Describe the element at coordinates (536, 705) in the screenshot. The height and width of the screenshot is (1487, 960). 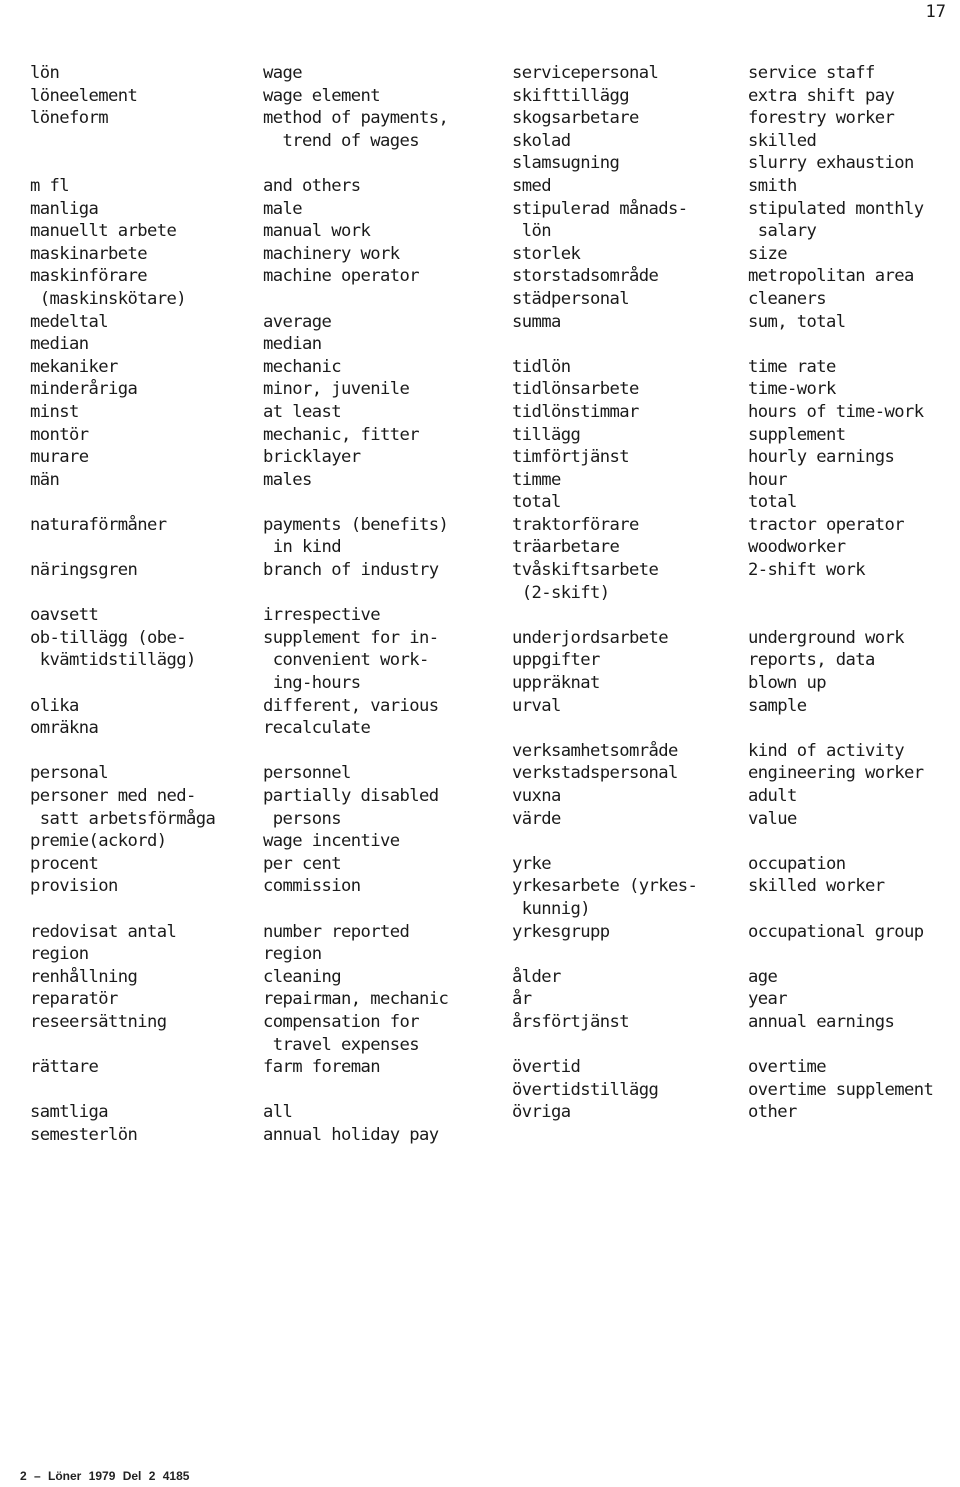
I see `swedish-term: urval` at that location.